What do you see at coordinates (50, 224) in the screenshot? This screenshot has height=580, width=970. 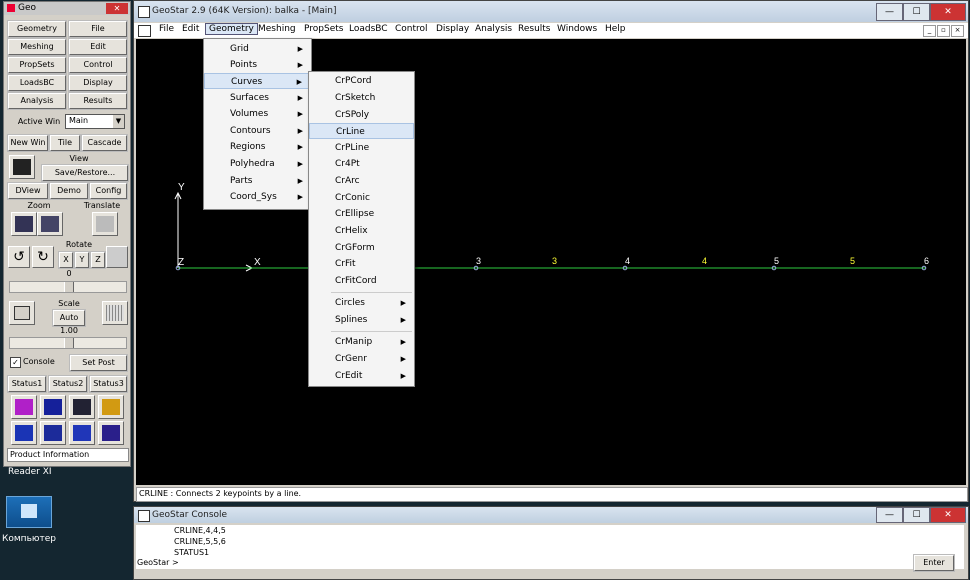 I see `zoom-window-icon-button` at bounding box center [50, 224].